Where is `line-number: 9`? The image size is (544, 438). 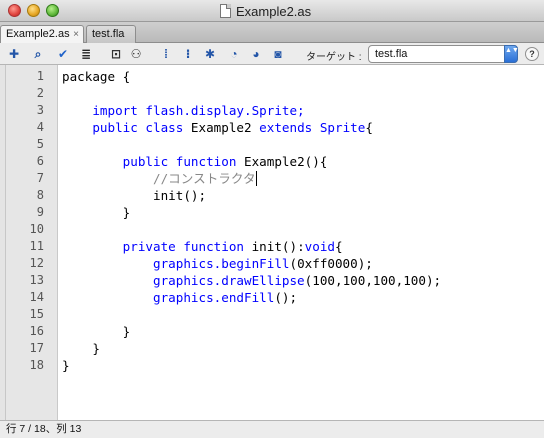
line-number: 9 is located at coordinates (40, 212).